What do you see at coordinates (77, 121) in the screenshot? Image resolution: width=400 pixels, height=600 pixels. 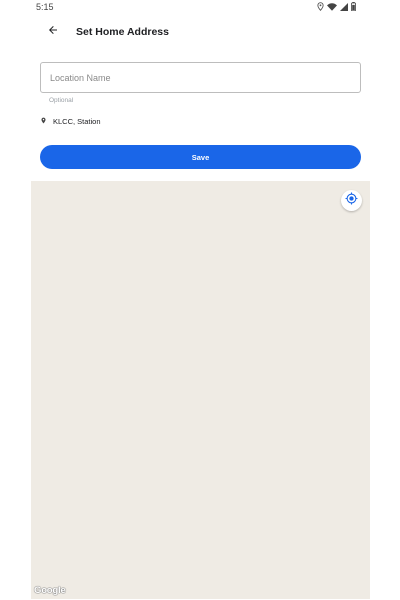 I see `address-text: KLCC, Station` at bounding box center [77, 121].